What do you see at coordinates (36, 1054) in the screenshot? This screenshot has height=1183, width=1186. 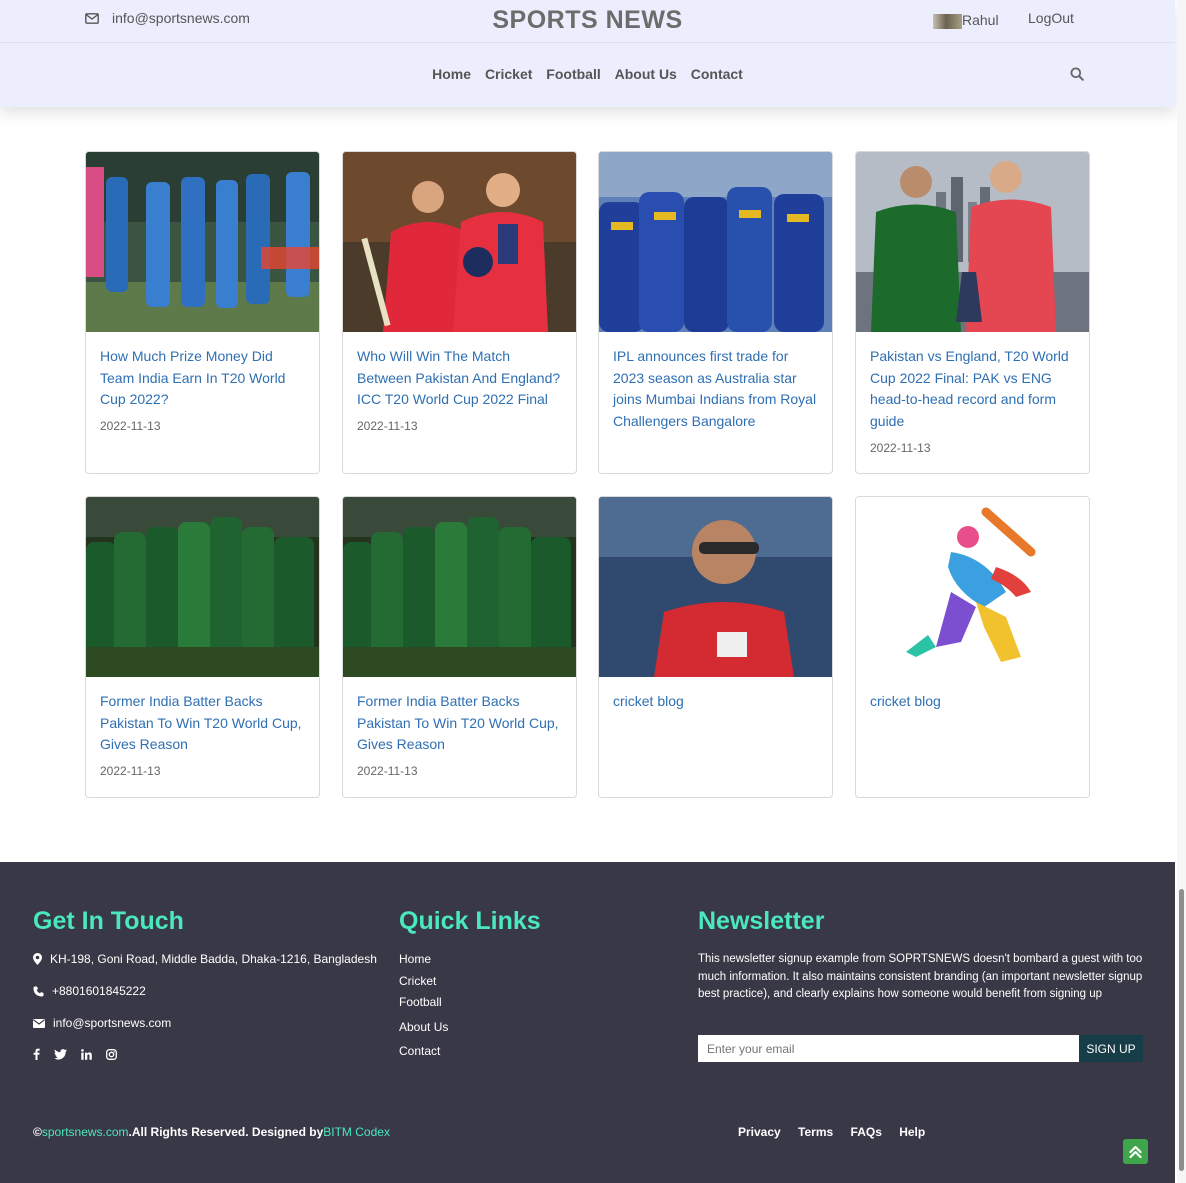 I see `facebook-icon` at bounding box center [36, 1054].